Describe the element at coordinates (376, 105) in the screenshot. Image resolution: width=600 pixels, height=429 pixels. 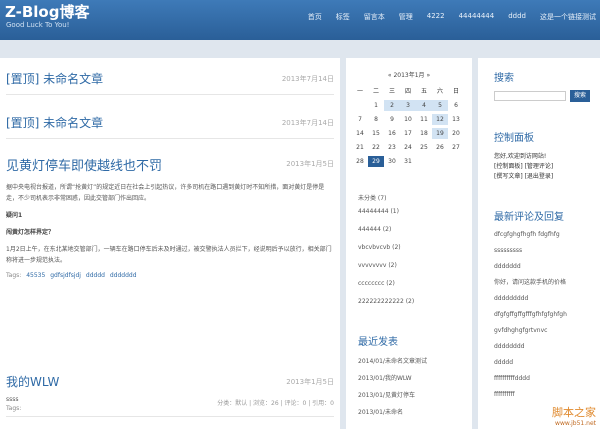
I see `calendar-day: 1` at that location.